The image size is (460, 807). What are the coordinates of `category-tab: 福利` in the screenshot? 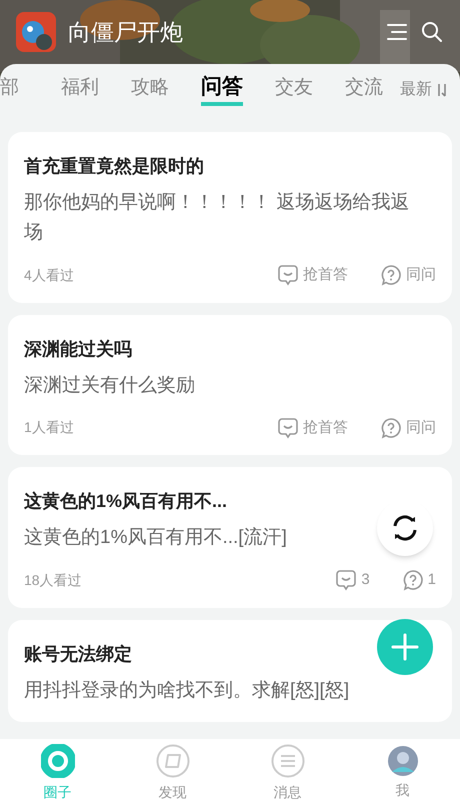 It's located at (80, 90).